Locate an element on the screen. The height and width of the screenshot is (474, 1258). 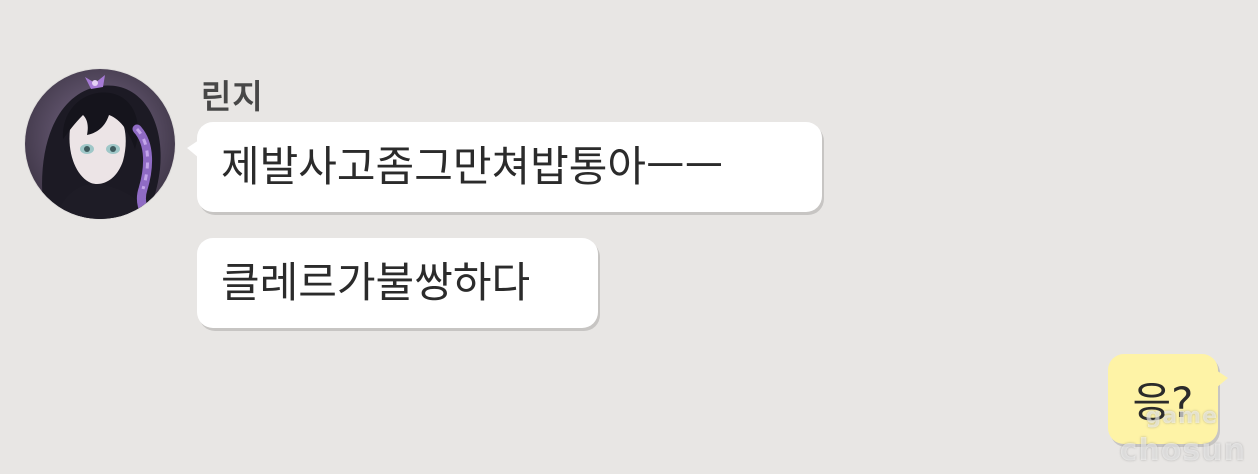
message-text: 클레르가불쌍하다 is located at coordinates (376, 282).